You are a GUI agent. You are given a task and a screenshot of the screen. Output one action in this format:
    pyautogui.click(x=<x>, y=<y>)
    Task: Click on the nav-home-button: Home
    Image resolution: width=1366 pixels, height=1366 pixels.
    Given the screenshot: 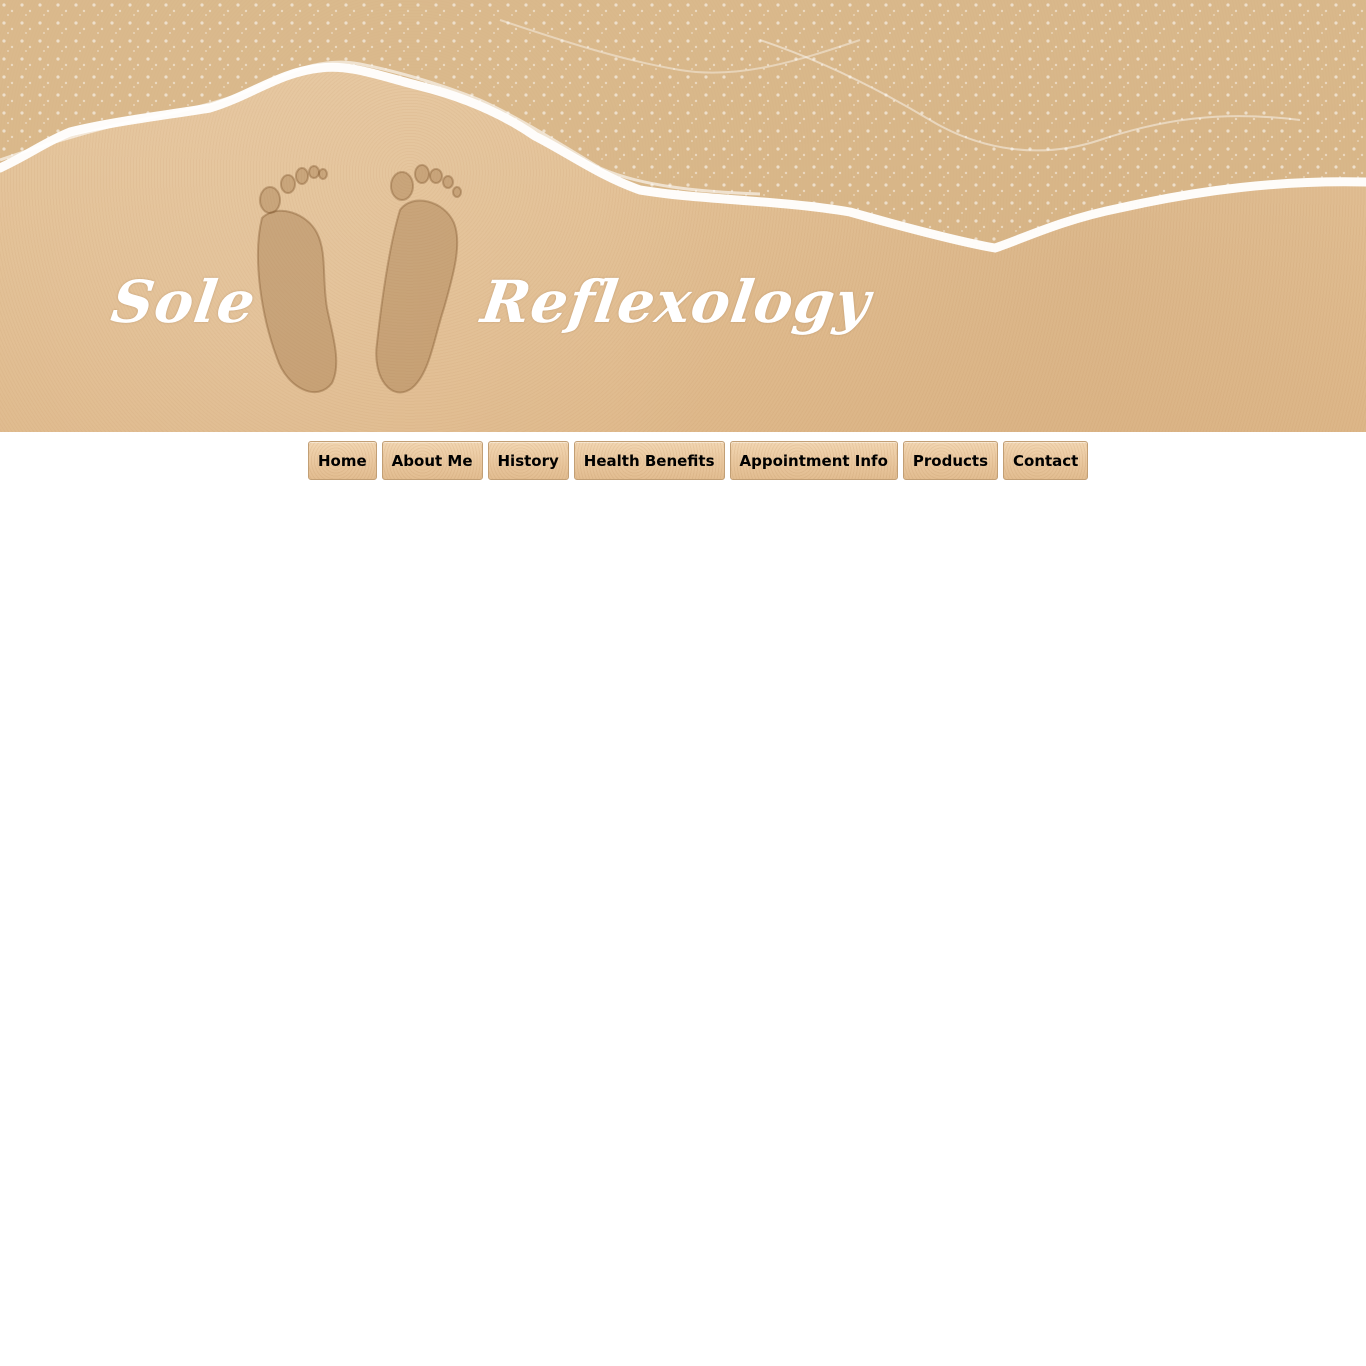 What is the action you would take?
    pyautogui.click(x=342, y=460)
    